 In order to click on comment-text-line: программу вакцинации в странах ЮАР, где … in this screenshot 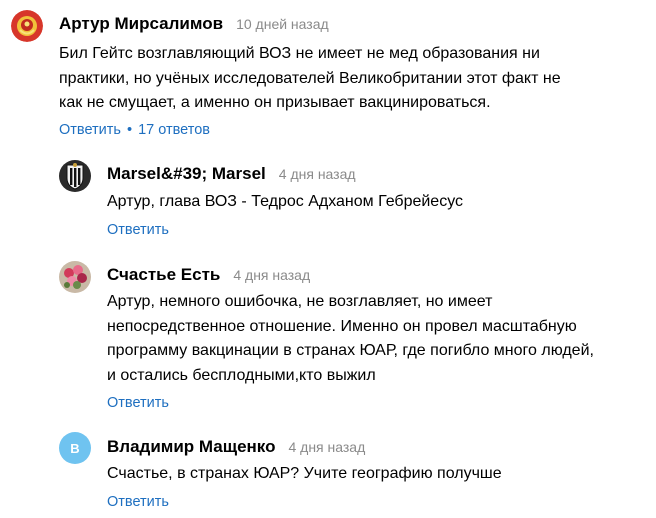, I will do `click(350, 350)`.